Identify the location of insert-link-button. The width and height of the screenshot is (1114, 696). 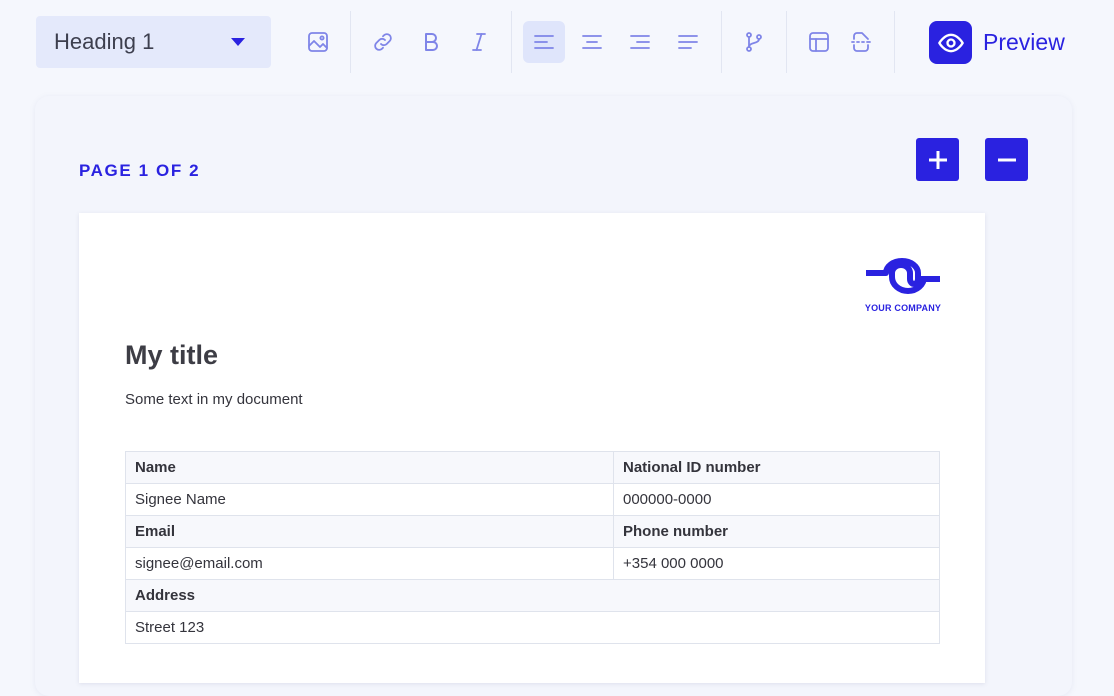
(383, 42).